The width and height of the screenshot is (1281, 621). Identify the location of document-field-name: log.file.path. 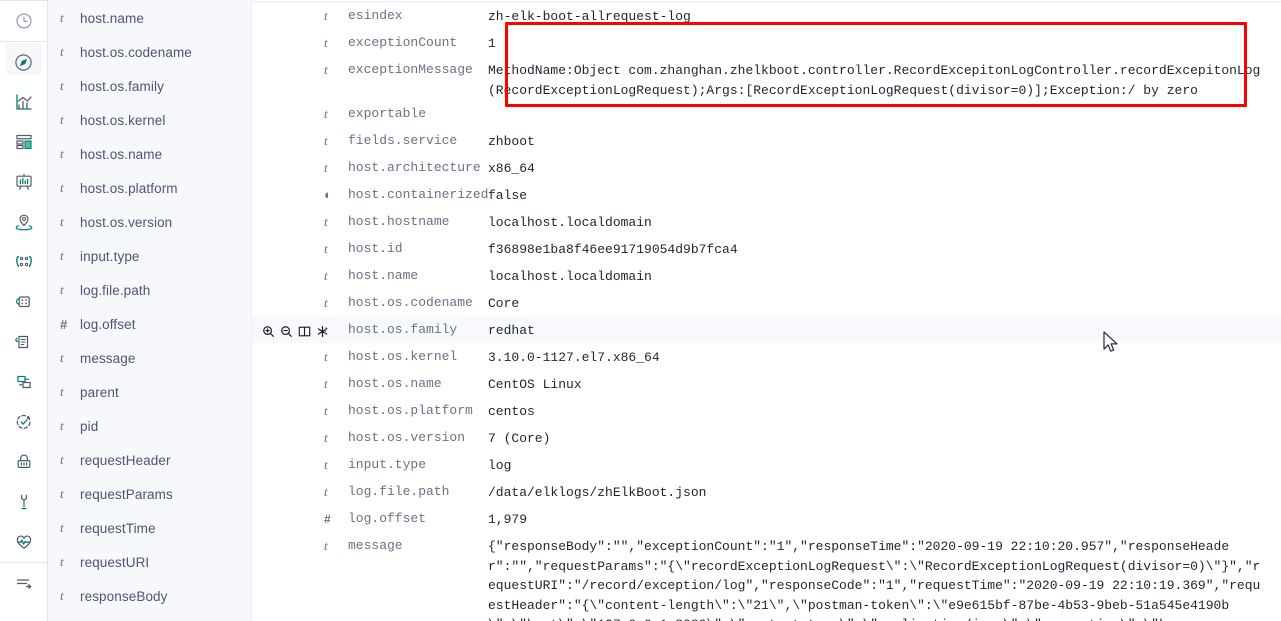
(399, 491).